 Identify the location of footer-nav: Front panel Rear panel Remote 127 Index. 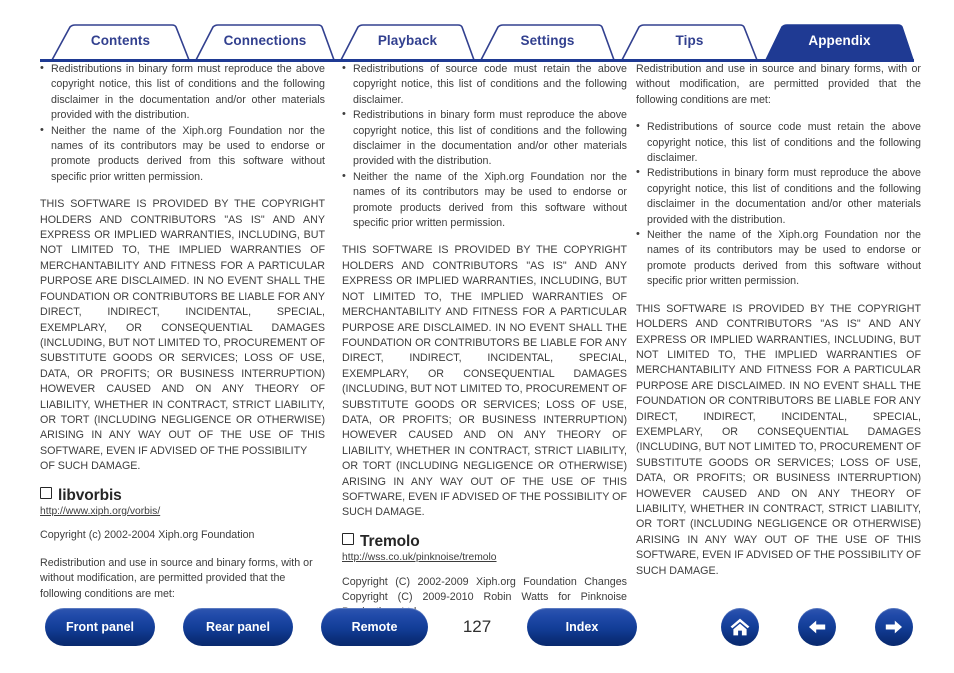
(477, 630).